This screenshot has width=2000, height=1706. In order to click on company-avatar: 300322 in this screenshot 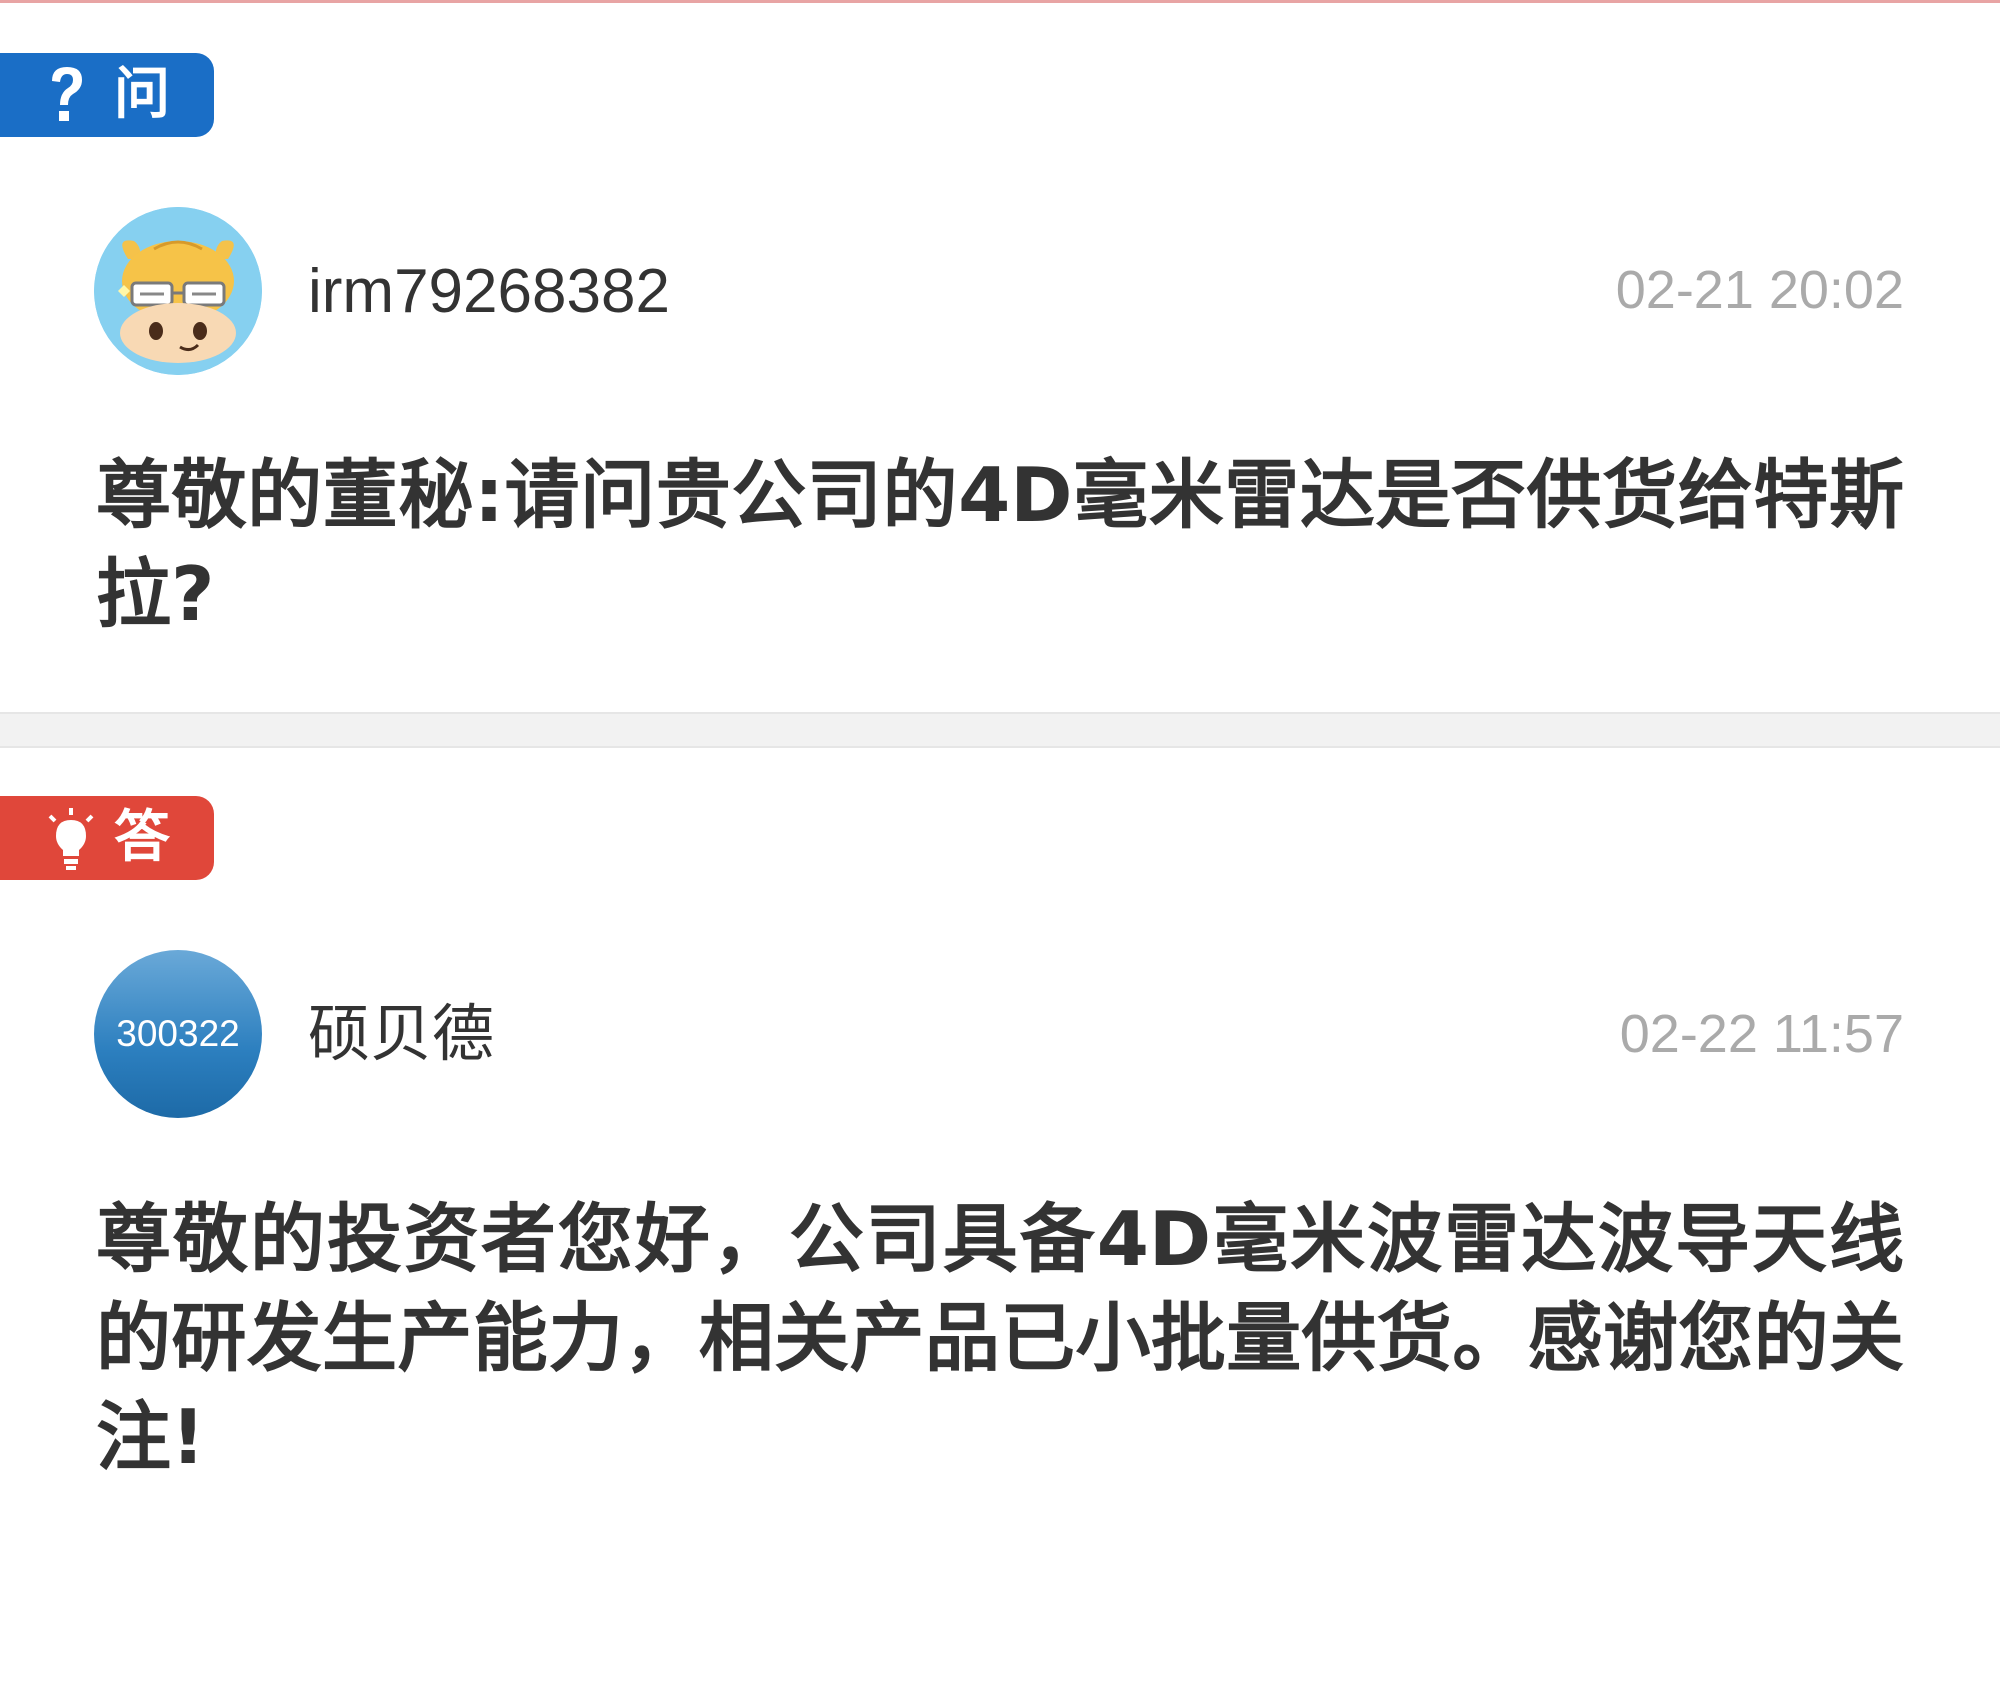, I will do `click(178, 1034)`.